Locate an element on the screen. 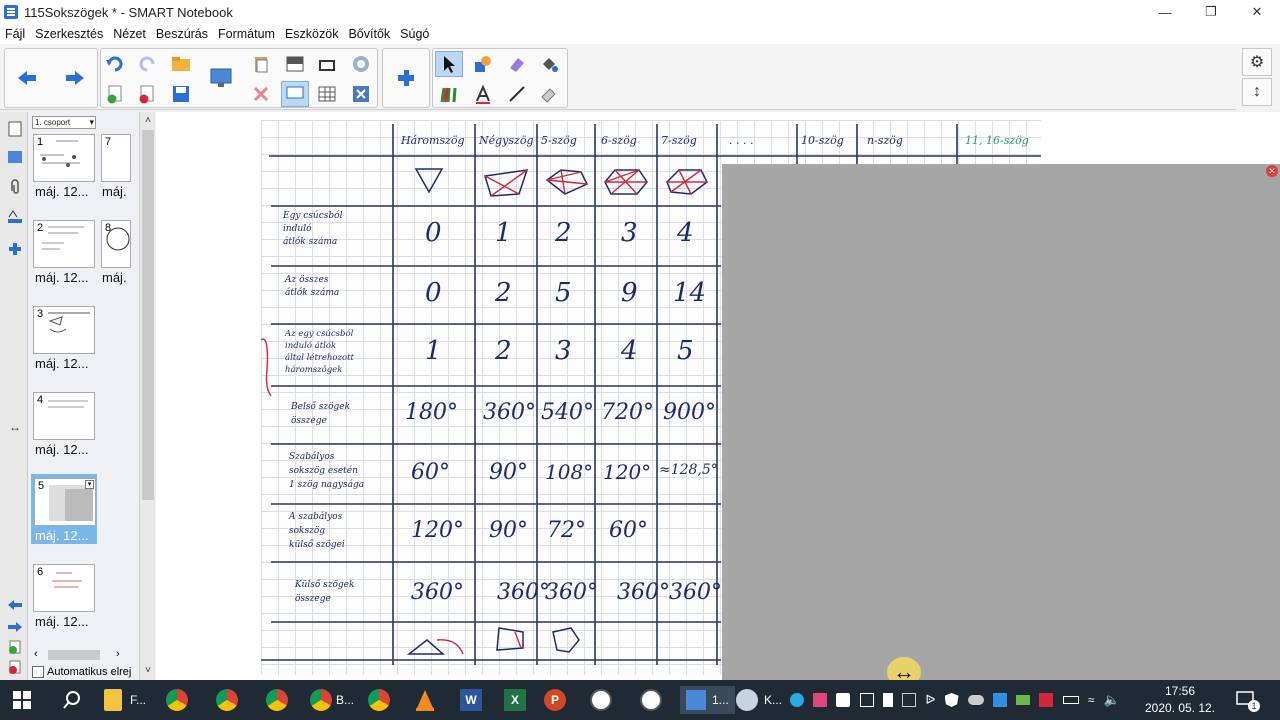 The width and height of the screenshot is (1280, 720). scroll-down-icon: ˅ is located at coordinates (148, 670).